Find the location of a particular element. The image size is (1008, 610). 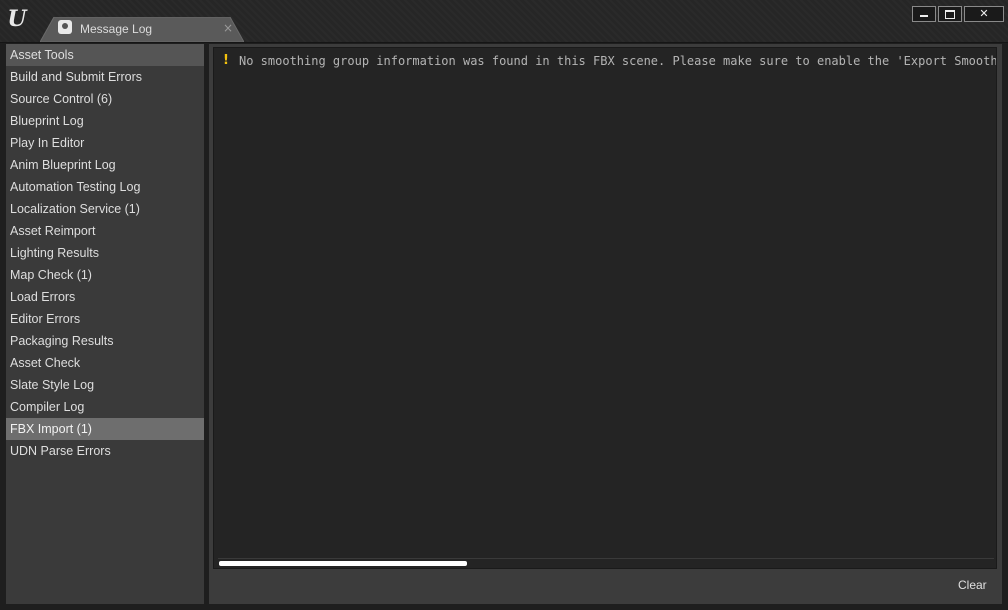

tab-label: Message Log is located at coordinates (116, 29).